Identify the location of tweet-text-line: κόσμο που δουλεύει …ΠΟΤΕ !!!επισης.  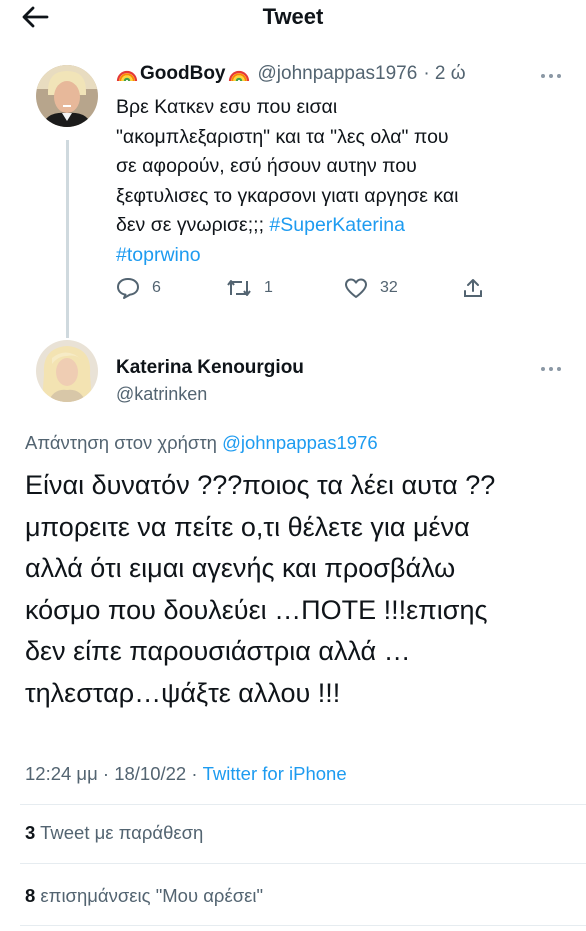
(256, 609).